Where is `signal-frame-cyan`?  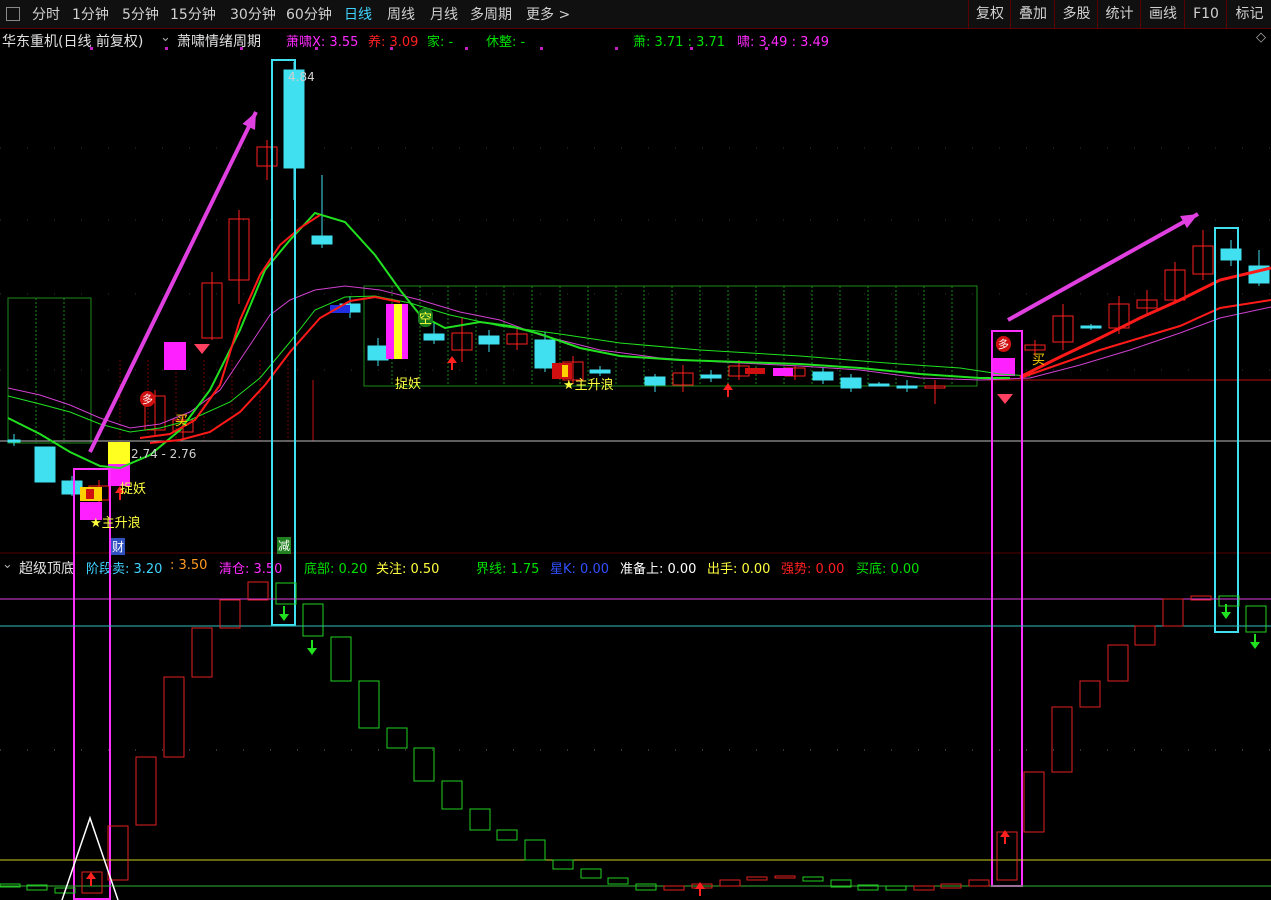 signal-frame-cyan is located at coordinates (1226, 430).